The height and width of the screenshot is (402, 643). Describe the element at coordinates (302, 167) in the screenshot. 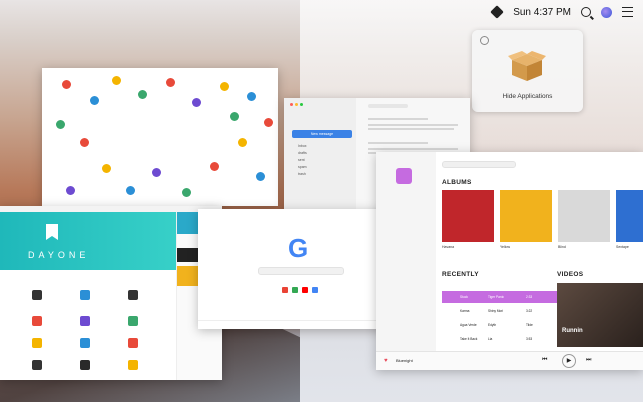

I see `mail-folder-item: spam` at that location.